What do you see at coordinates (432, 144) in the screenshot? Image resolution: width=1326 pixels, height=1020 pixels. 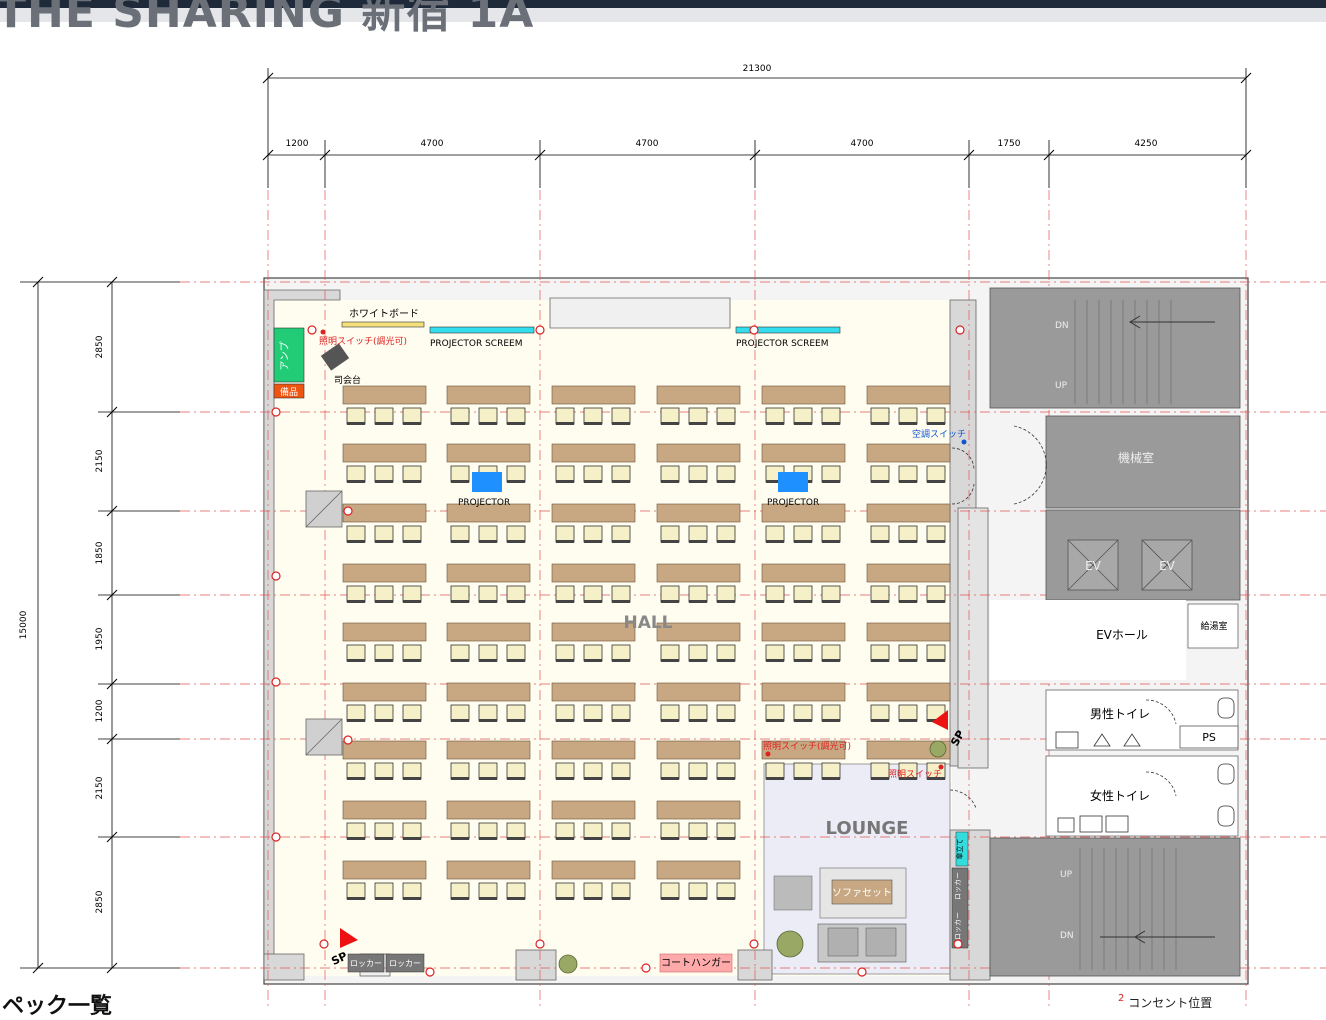 I see `dim-top-seg-2: 4700` at bounding box center [432, 144].